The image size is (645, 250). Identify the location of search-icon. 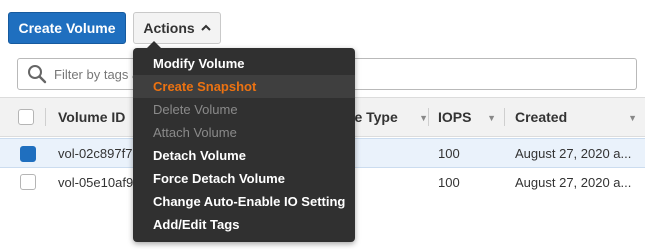
(37, 74).